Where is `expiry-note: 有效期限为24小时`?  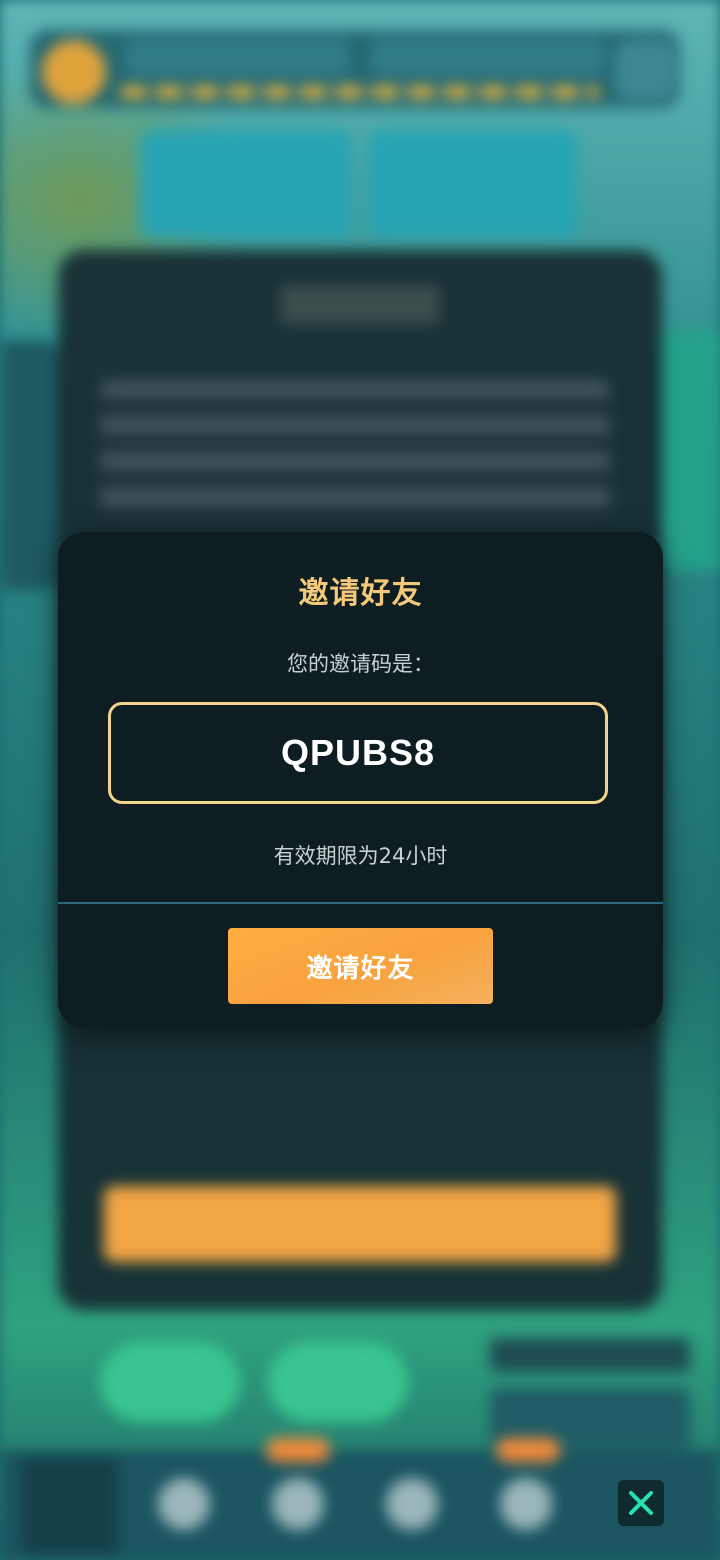
expiry-note: 有效期限为24小时 is located at coordinates (360, 856).